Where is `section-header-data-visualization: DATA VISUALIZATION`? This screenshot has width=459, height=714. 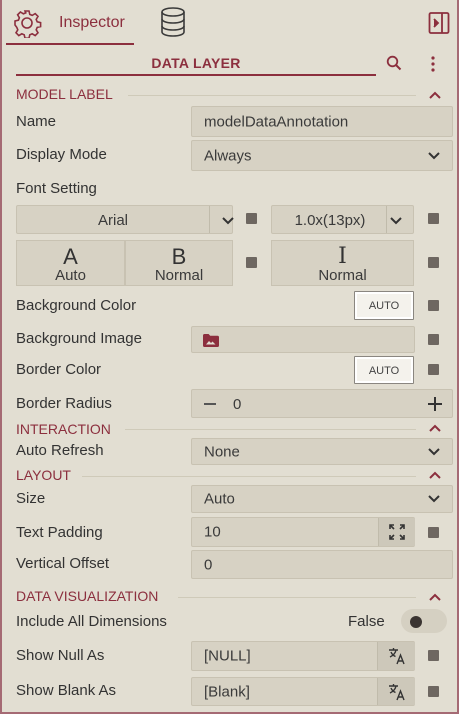 section-header-data-visualization: DATA VISUALIZATION is located at coordinates (87, 596).